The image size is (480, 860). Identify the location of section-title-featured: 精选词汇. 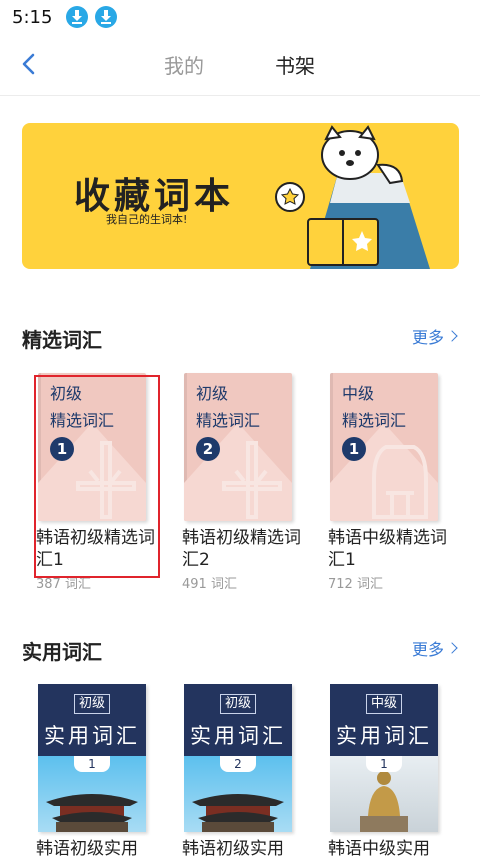
(62, 340).